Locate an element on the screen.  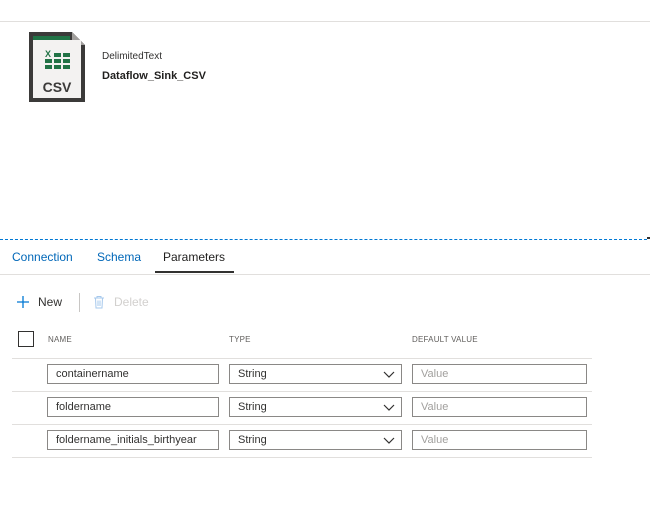
tab-parameters: Parameters is located at coordinates (194, 257).